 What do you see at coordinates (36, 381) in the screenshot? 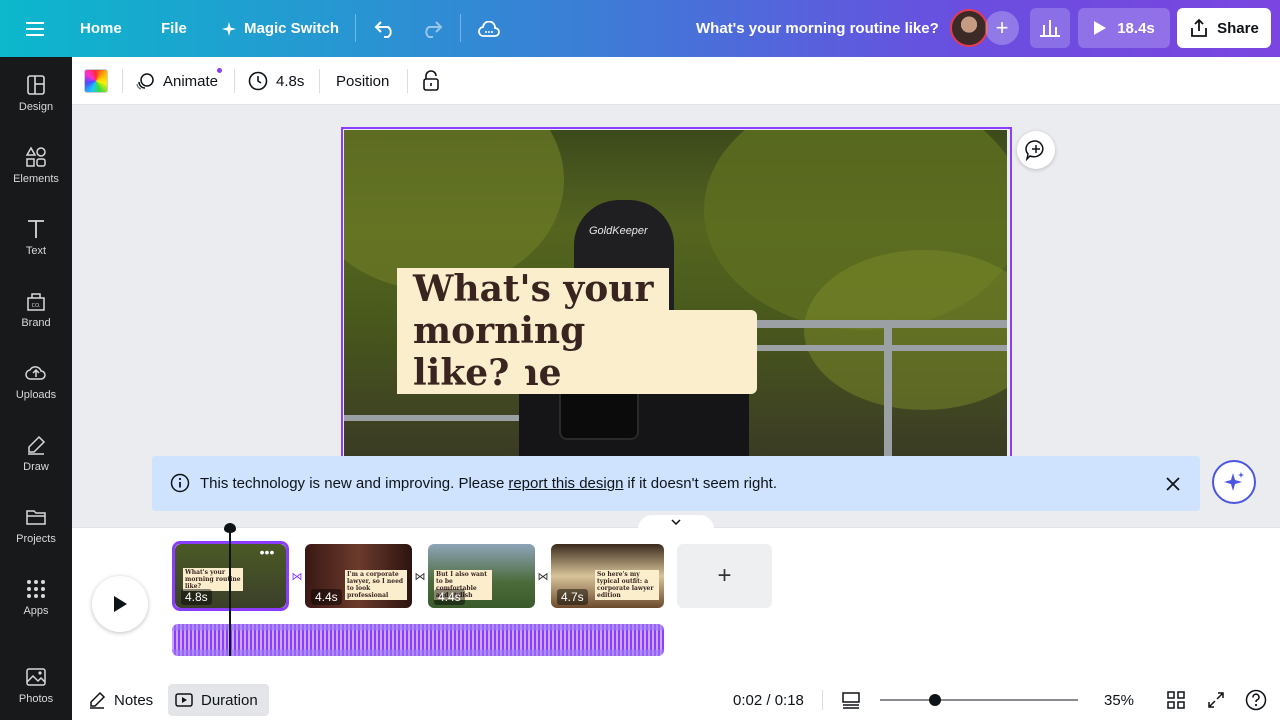
I see `sidebar-item-uploads: Uploads` at bounding box center [36, 381].